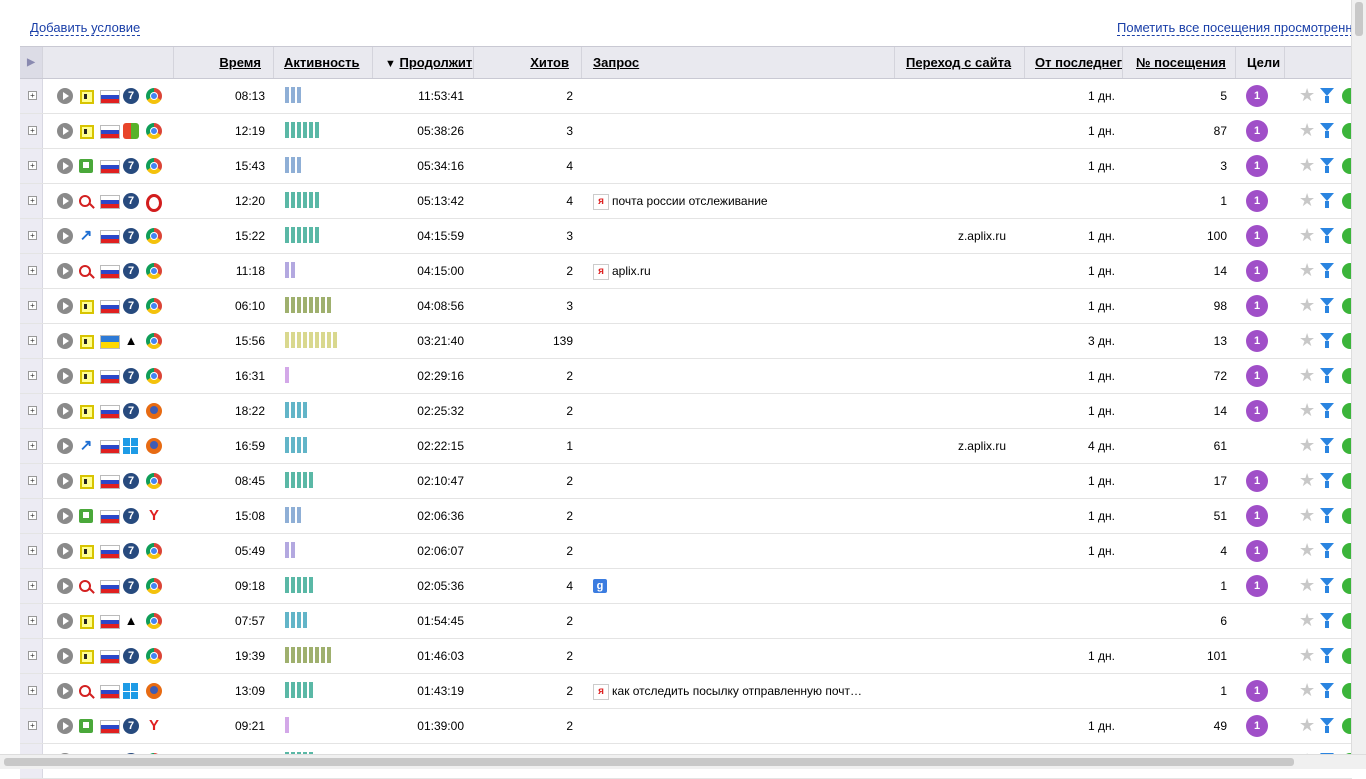 The width and height of the screenshot is (1366, 779). What do you see at coordinates (323, 62) in the screenshot?
I see `header-activity: Активность` at bounding box center [323, 62].